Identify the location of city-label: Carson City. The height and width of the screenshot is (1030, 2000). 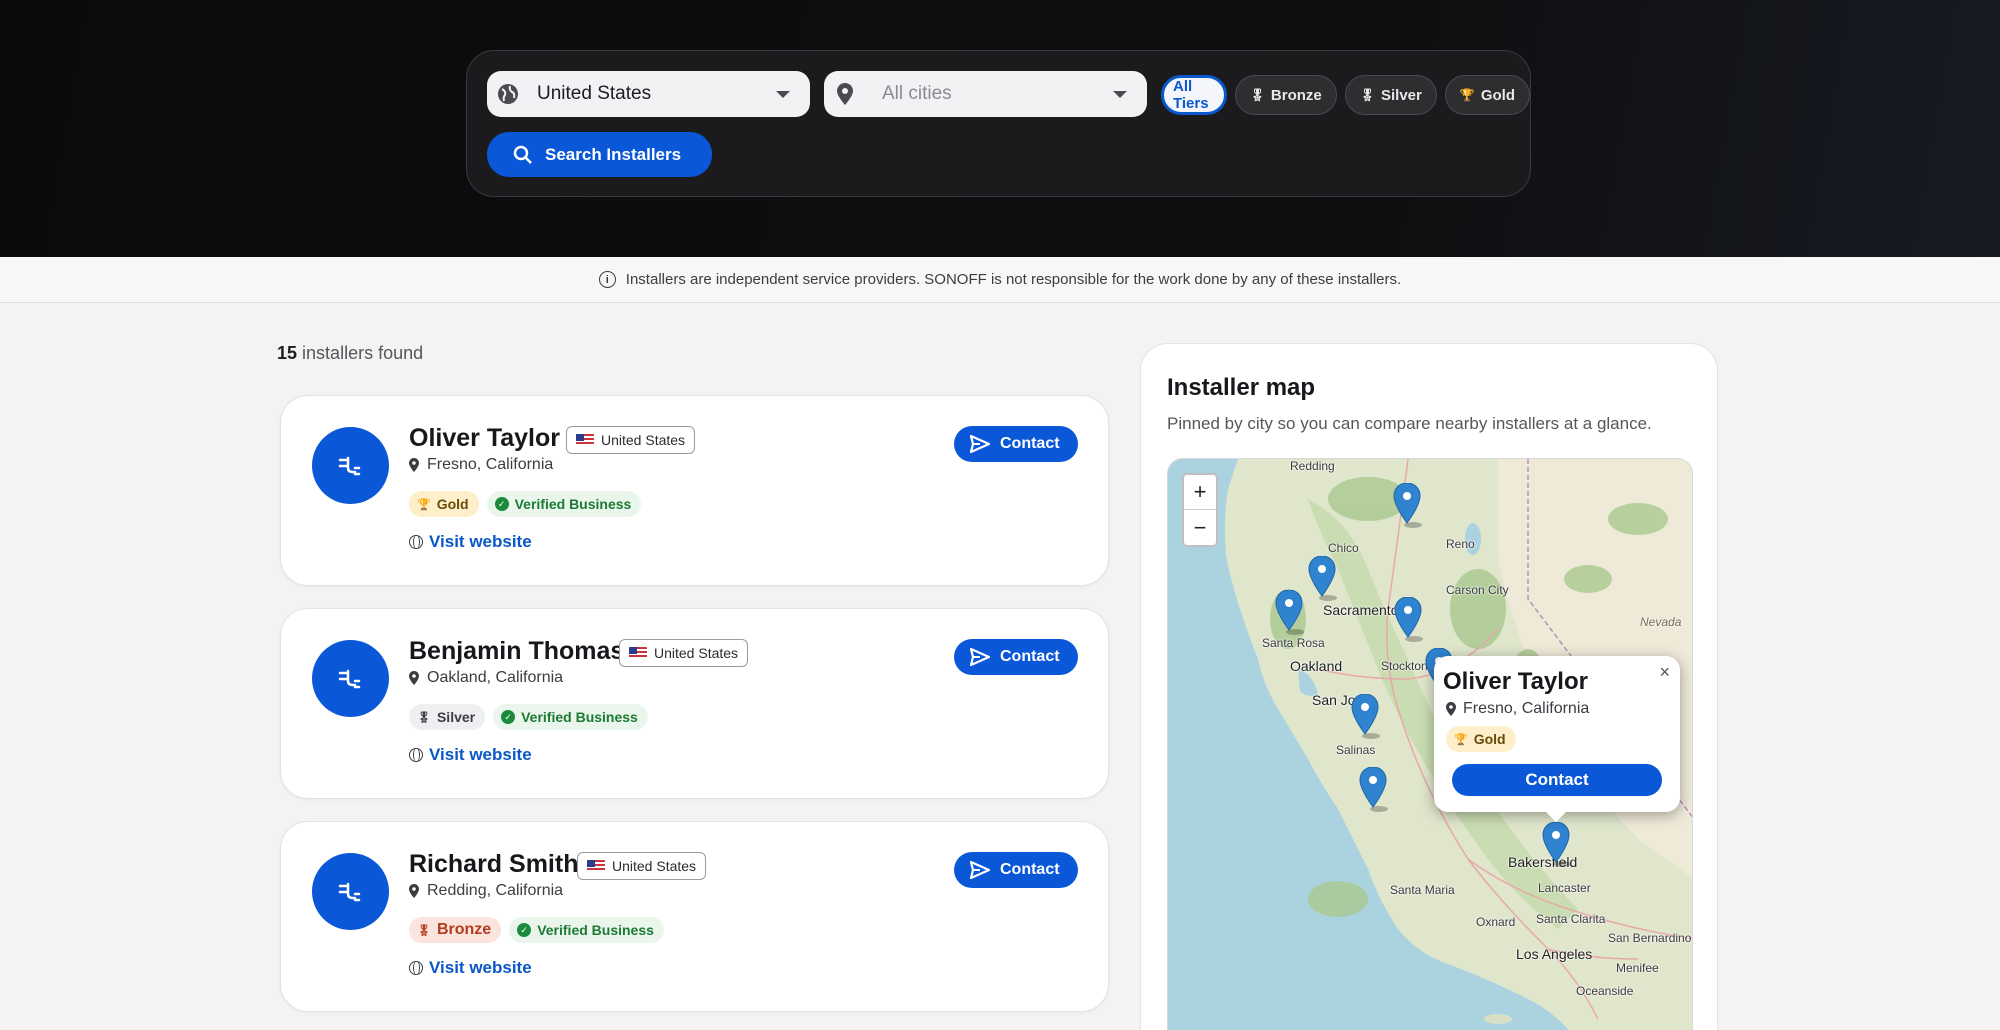
(1477, 590).